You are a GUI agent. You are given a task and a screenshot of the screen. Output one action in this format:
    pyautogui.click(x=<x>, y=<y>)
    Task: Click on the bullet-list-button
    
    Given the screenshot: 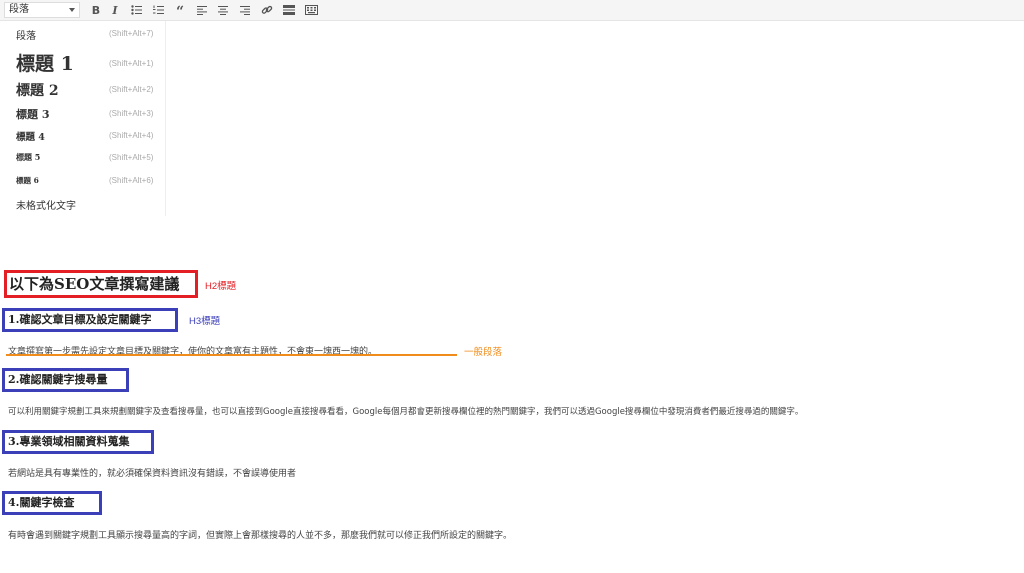 What is the action you would take?
    pyautogui.click(x=136, y=10)
    